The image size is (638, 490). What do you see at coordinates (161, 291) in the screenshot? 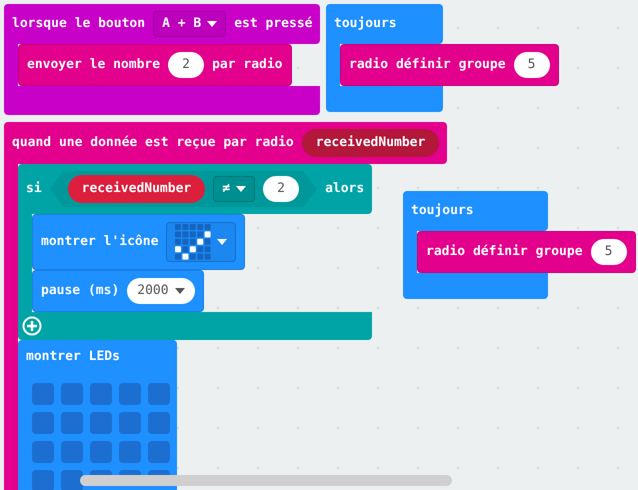
I see `number-dropdown: 2000` at bounding box center [161, 291].